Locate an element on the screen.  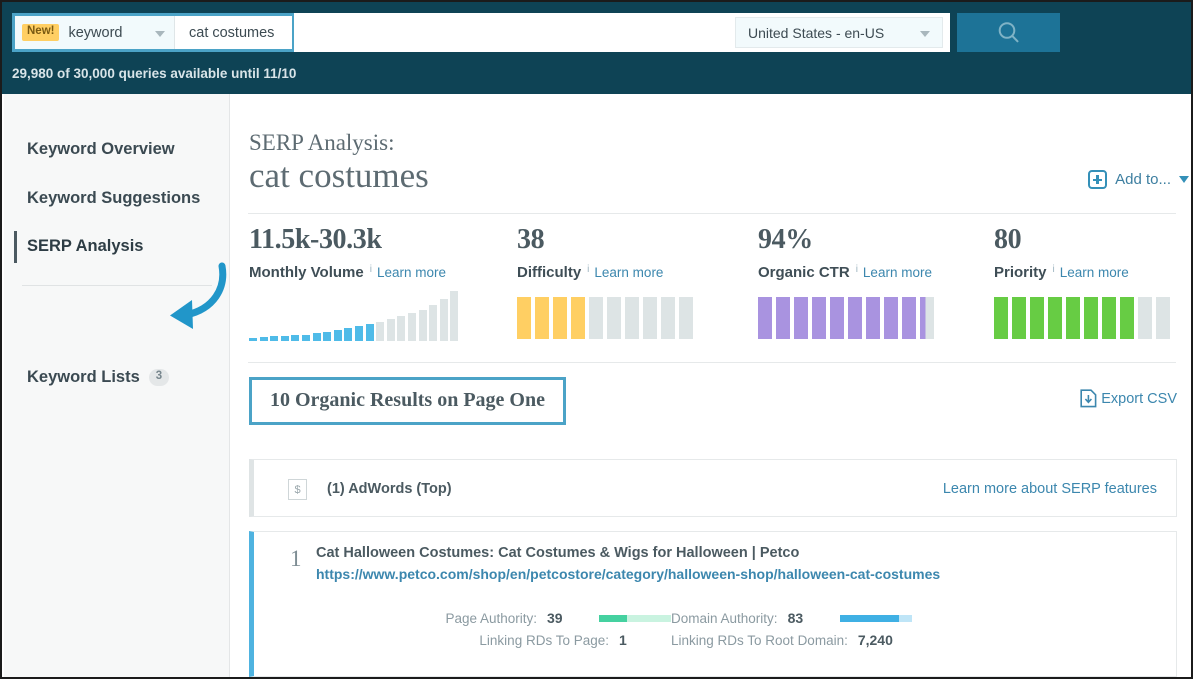
page-authority-bar-fill is located at coordinates (613, 618).